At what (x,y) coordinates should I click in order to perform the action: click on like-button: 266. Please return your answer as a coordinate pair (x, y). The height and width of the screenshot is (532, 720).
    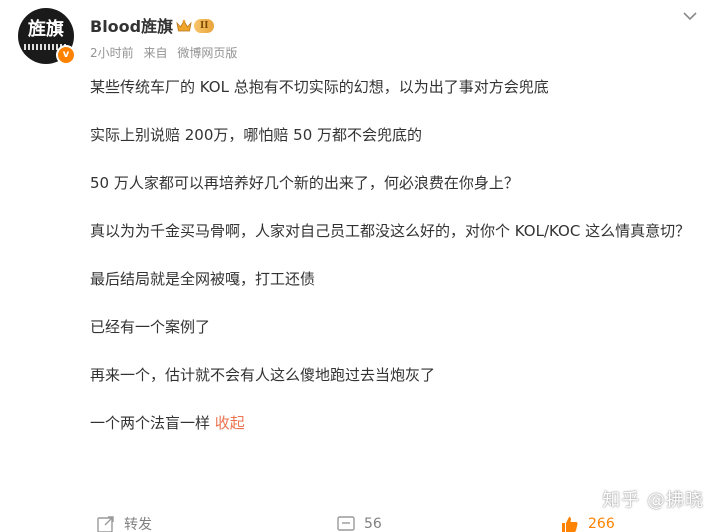
    Looking at the image, I should click on (587, 523).